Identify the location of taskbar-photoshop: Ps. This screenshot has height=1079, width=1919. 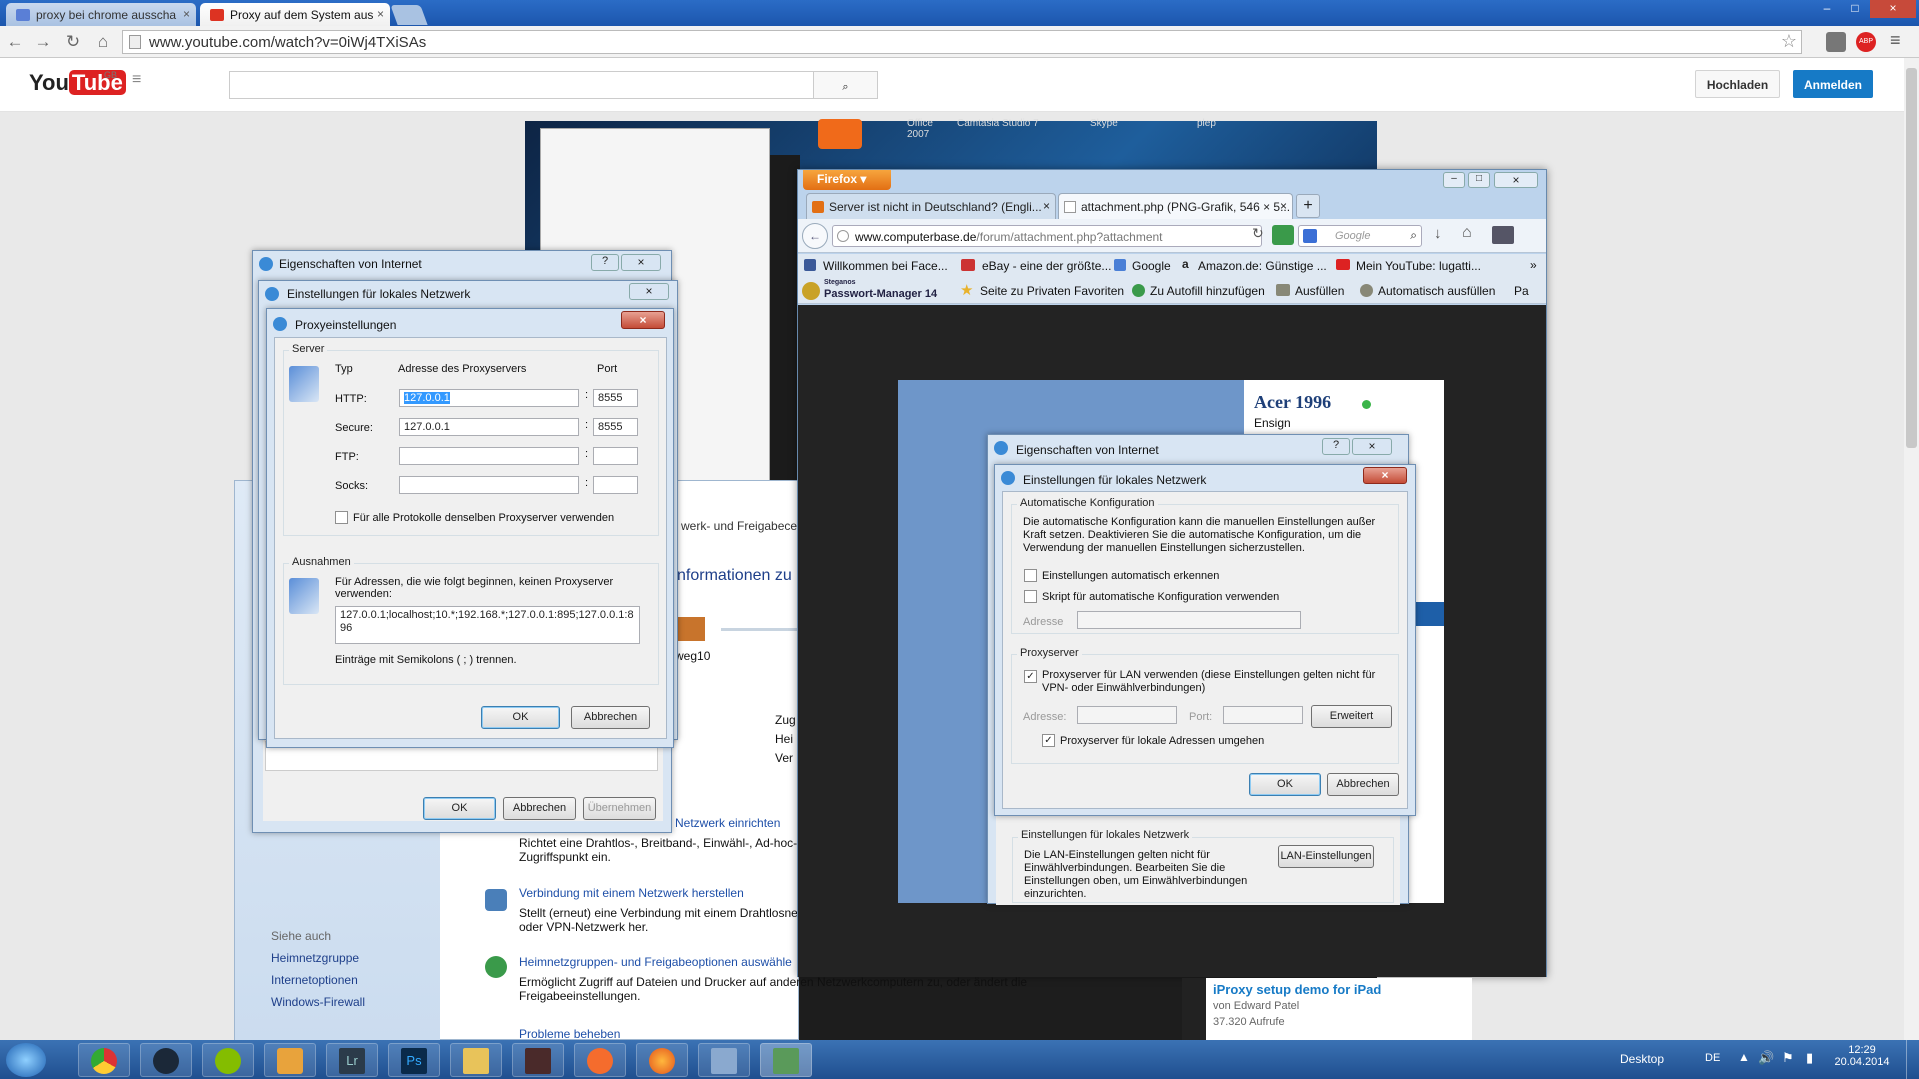
(414, 1060).